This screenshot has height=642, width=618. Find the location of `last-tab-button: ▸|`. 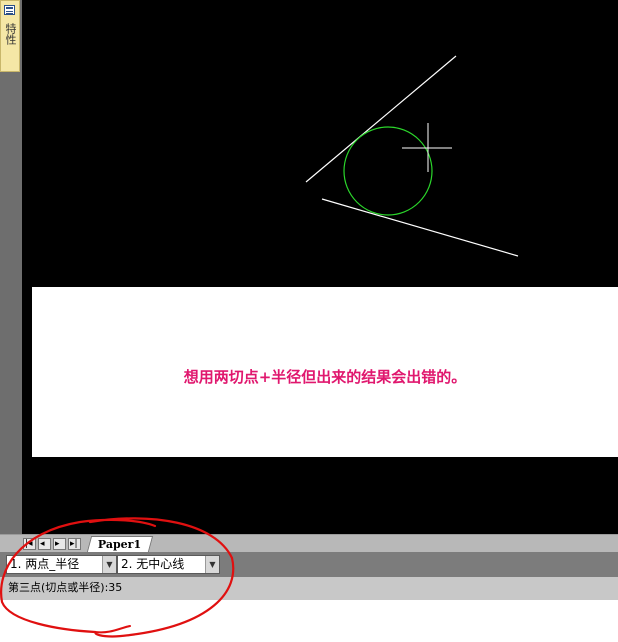

last-tab-button: ▸| is located at coordinates (74, 544).